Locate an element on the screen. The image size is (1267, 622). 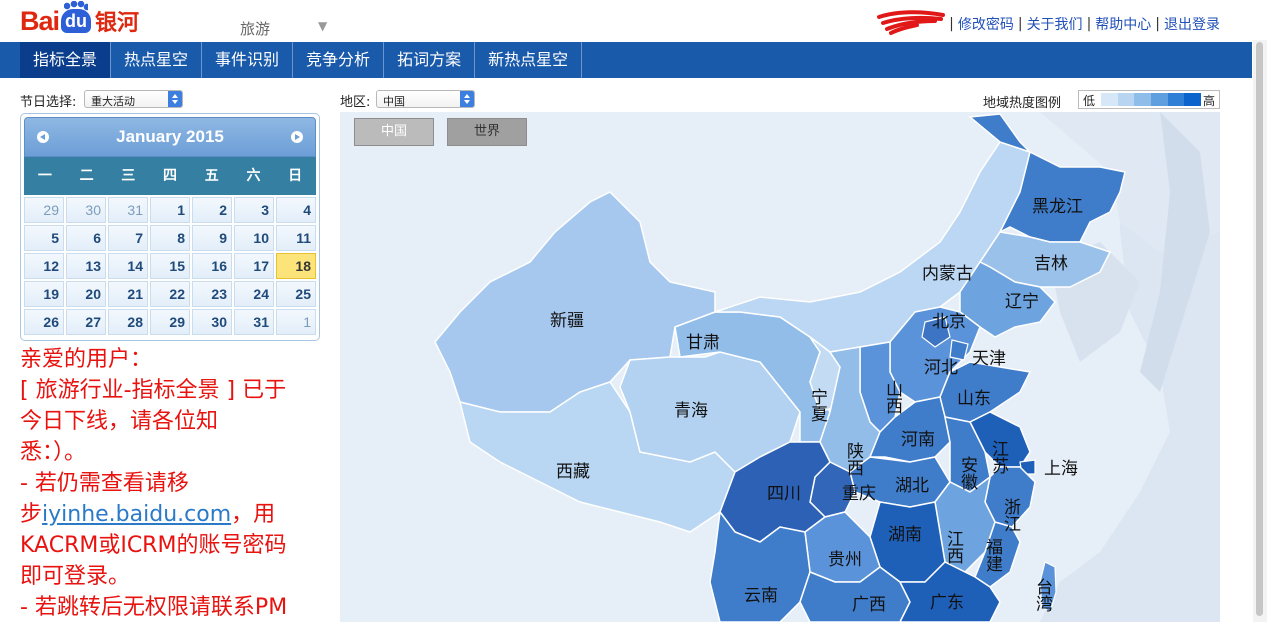
tab-keyword-expansion: 拓词方案 is located at coordinates (430, 60).